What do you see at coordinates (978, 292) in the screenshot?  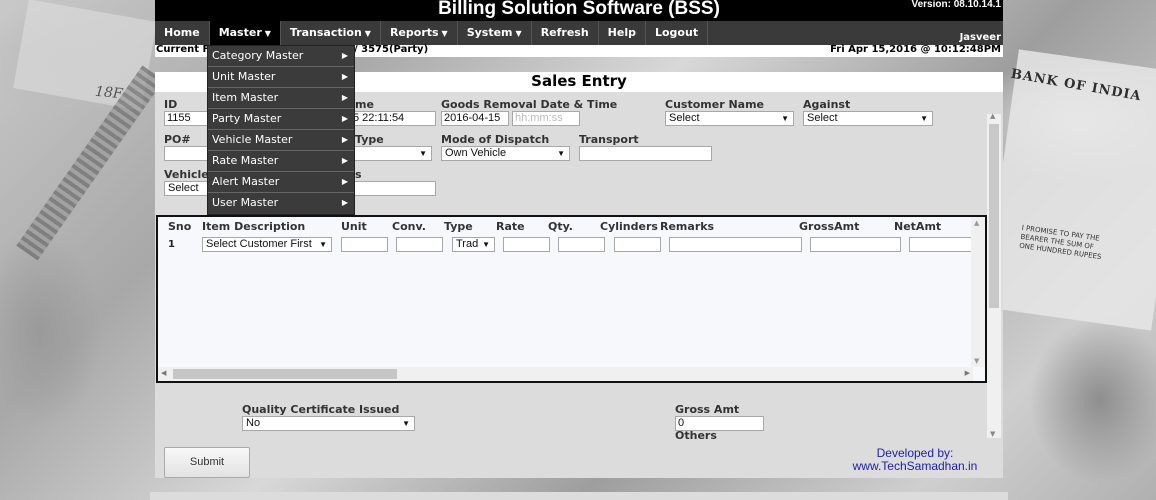 I see `grid-vertical-scrollbar: ▲ ▼` at bounding box center [978, 292].